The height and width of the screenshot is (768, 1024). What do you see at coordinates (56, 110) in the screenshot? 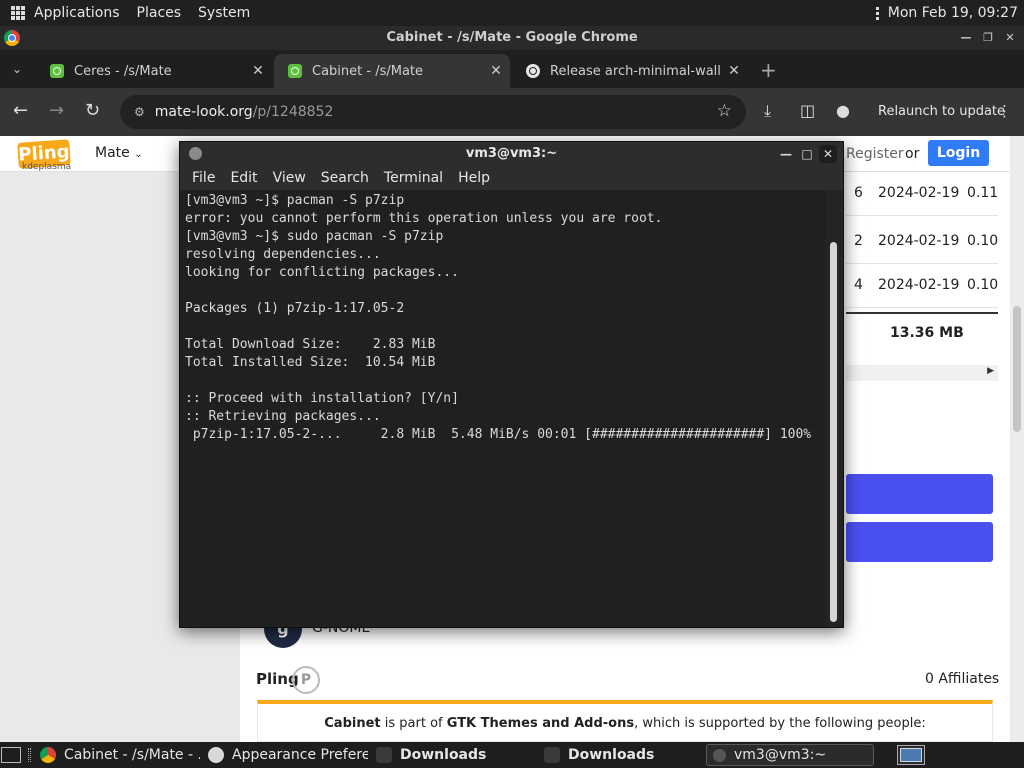
I see `forward-arrow-icon: →` at bounding box center [56, 110].